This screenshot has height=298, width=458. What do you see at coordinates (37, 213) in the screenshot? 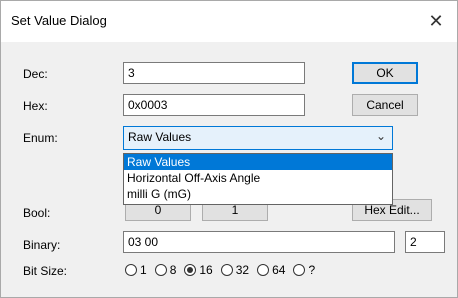
I see `bool-label: Bool:` at bounding box center [37, 213].